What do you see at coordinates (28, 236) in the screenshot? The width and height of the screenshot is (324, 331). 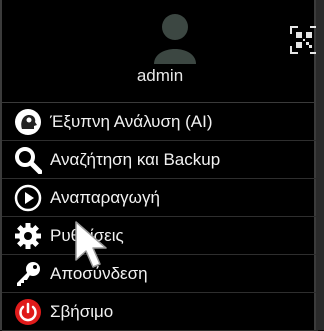 I see `gear-icon` at bounding box center [28, 236].